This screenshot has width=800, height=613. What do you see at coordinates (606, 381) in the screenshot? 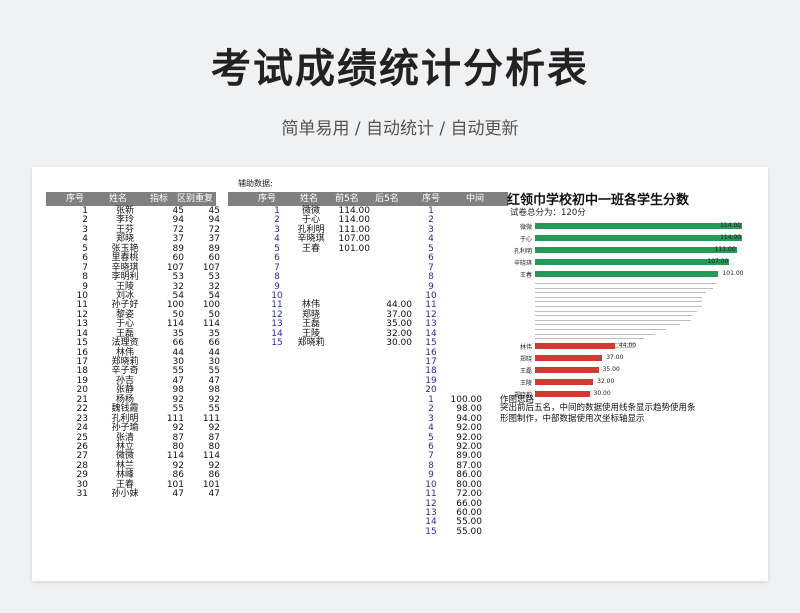
I see `bar-value-label: 32.00` at bounding box center [606, 381].